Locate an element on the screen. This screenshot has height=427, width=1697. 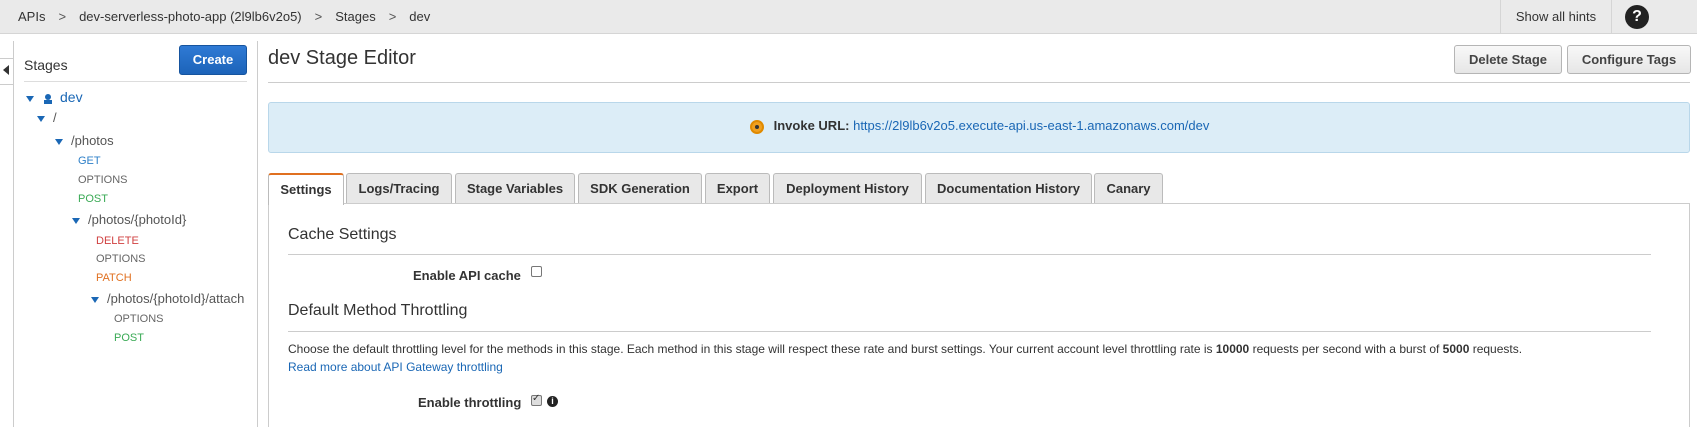
show-all-hints-button: Show all hints is located at coordinates (1556, 17).